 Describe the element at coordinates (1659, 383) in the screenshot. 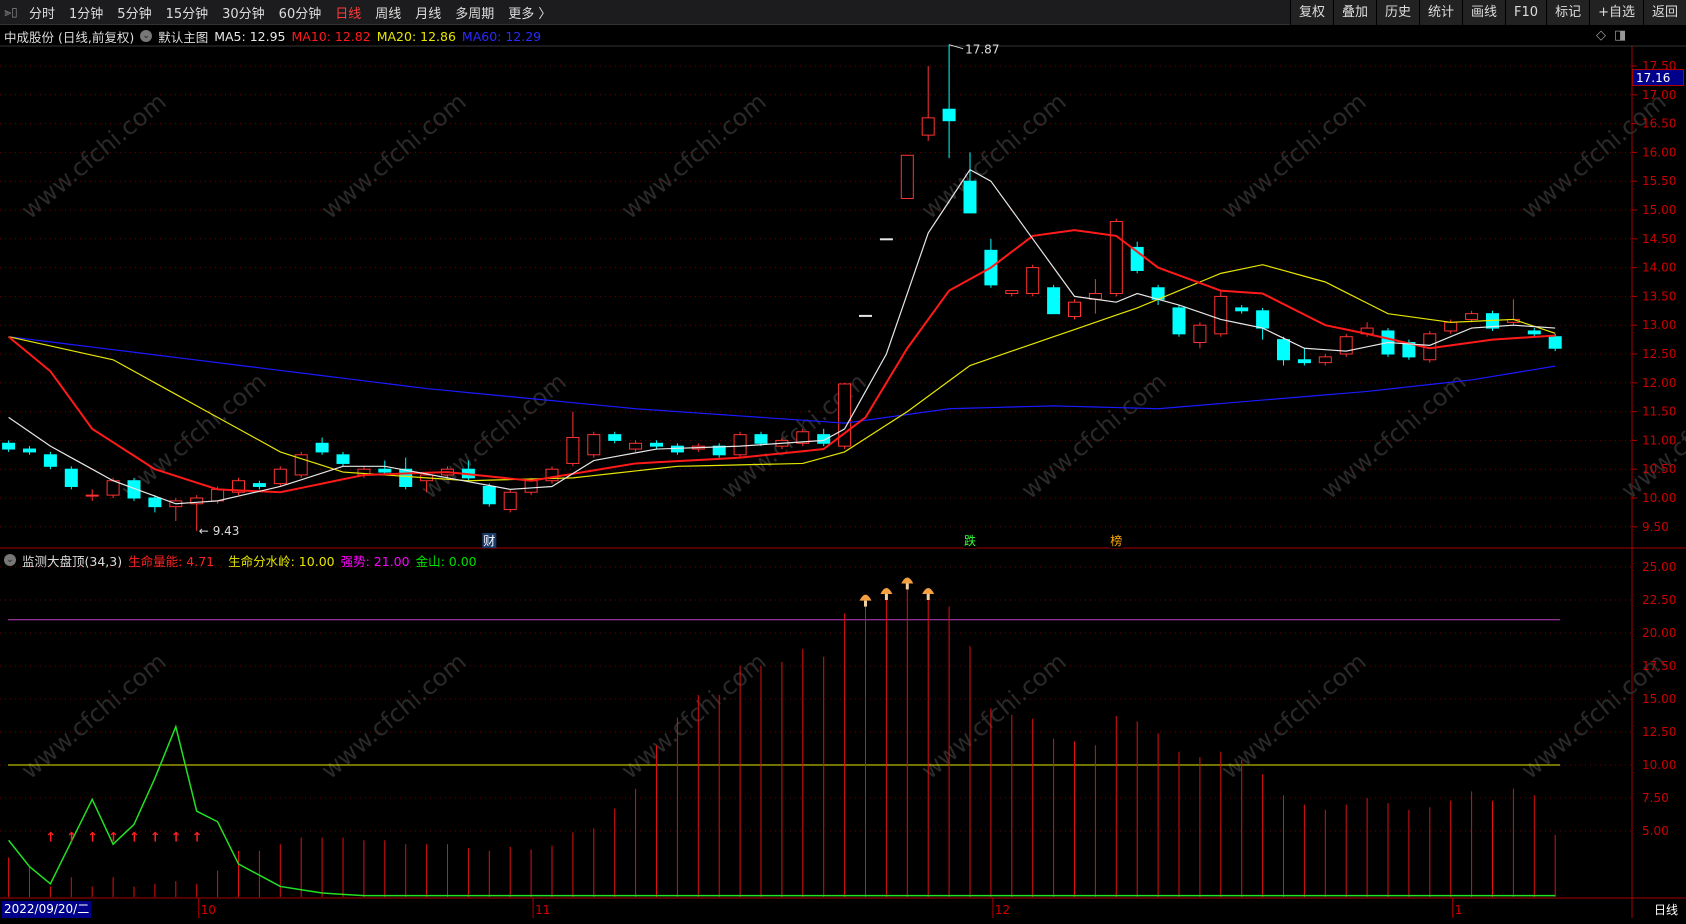

I see `price-tick-label: 12.00` at that location.